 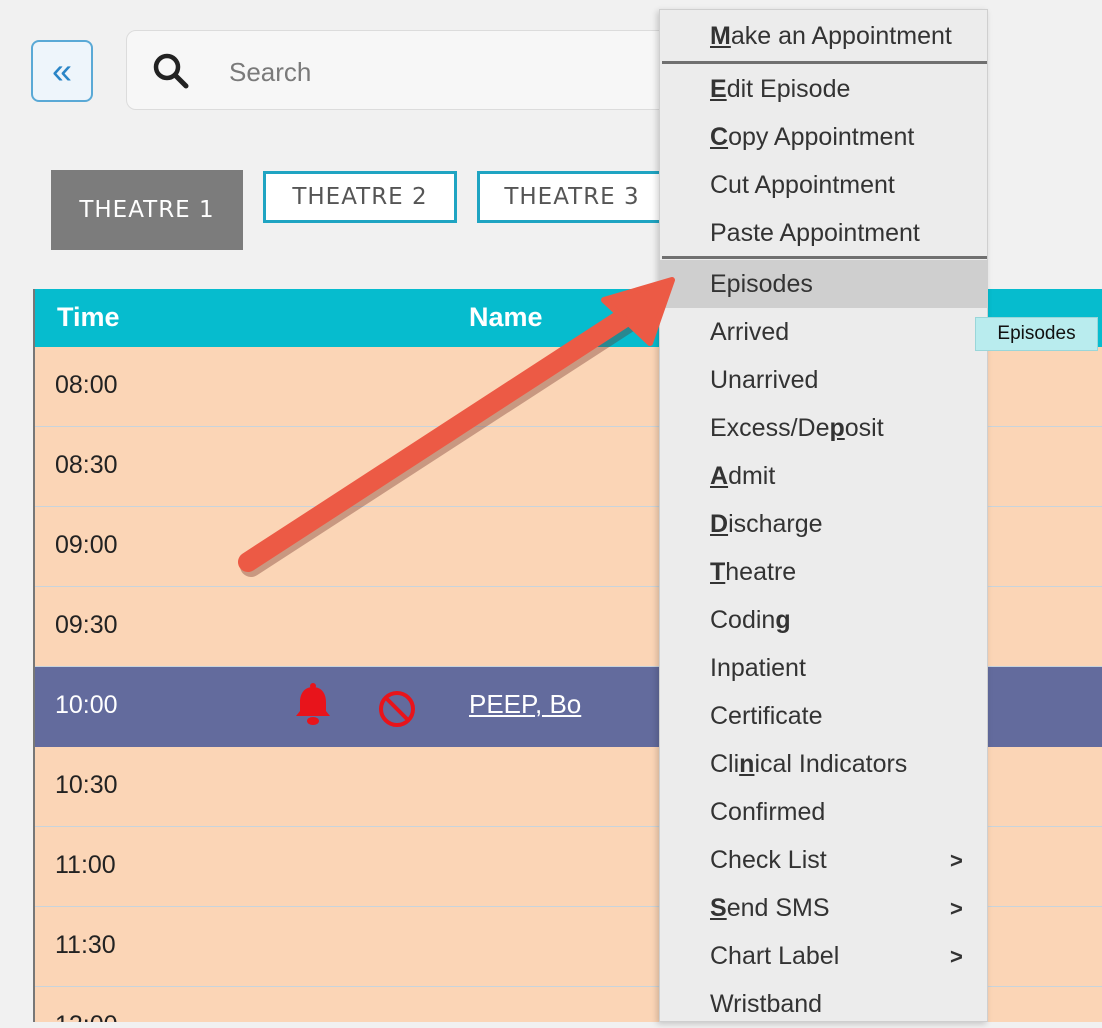 I want to click on menu-item-inpatient: Inpatient, so click(x=823, y=668).